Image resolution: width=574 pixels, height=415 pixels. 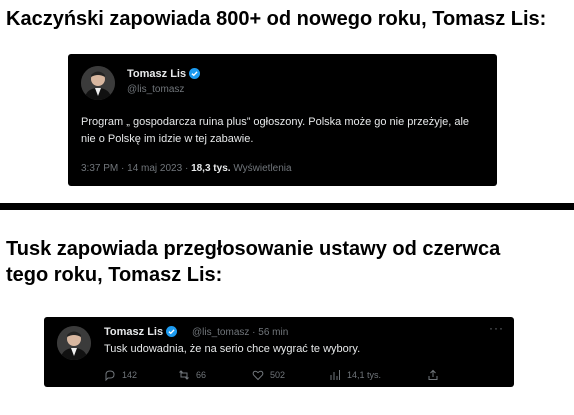 I want to click on tweet-actions: 142 66 502 14,1 tys., so click(x=304, y=376).